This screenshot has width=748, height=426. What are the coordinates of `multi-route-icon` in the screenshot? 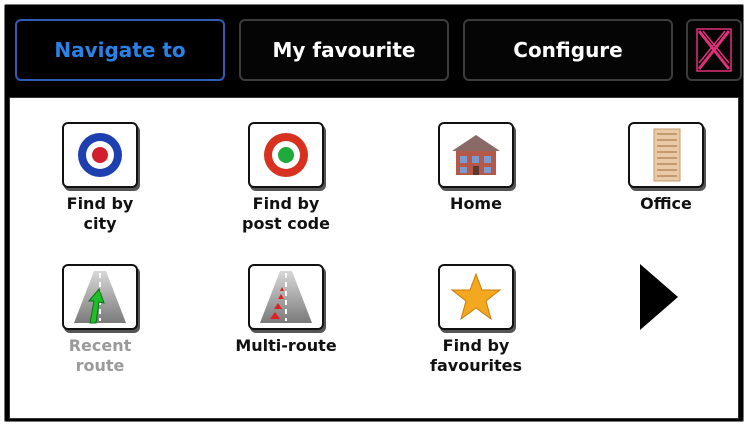 It's located at (286, 297).